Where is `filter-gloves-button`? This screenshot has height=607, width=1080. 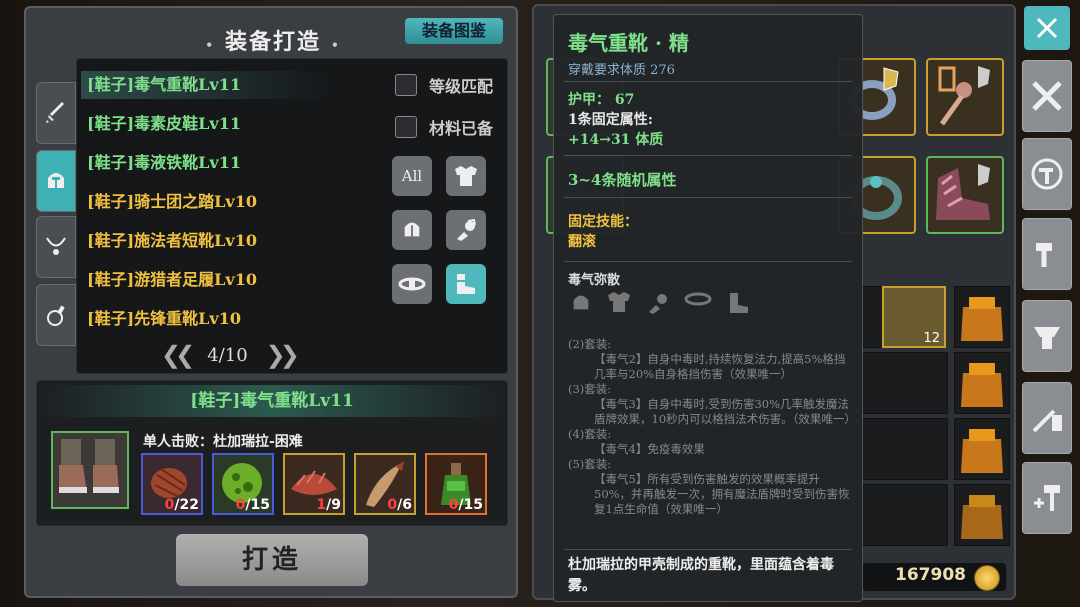
filter-gloves-button is located at coordinates (466, 230).